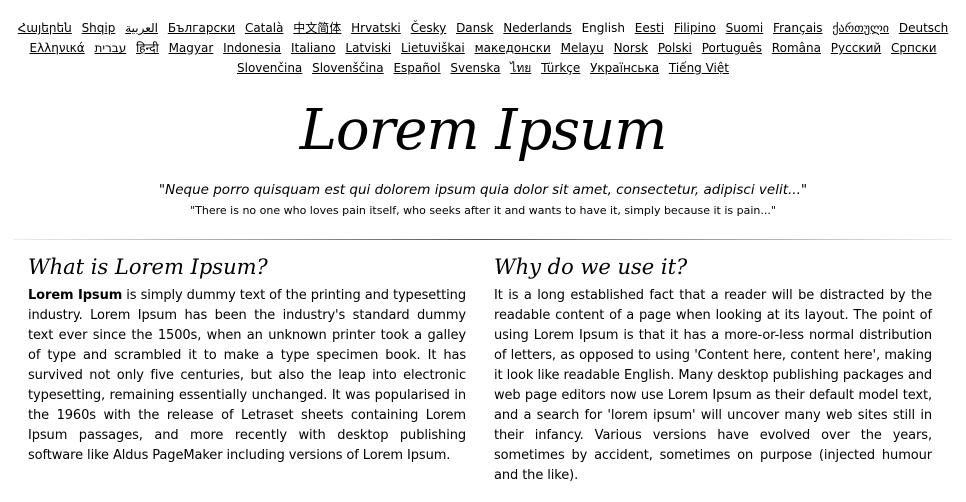 The height and width of the screenshot is (502, 966). What do you see at coordinates (148, 267) in the screenshot?
I see `what-heading: What is Lorem Ipsum?` at bounding box center [148, 267].